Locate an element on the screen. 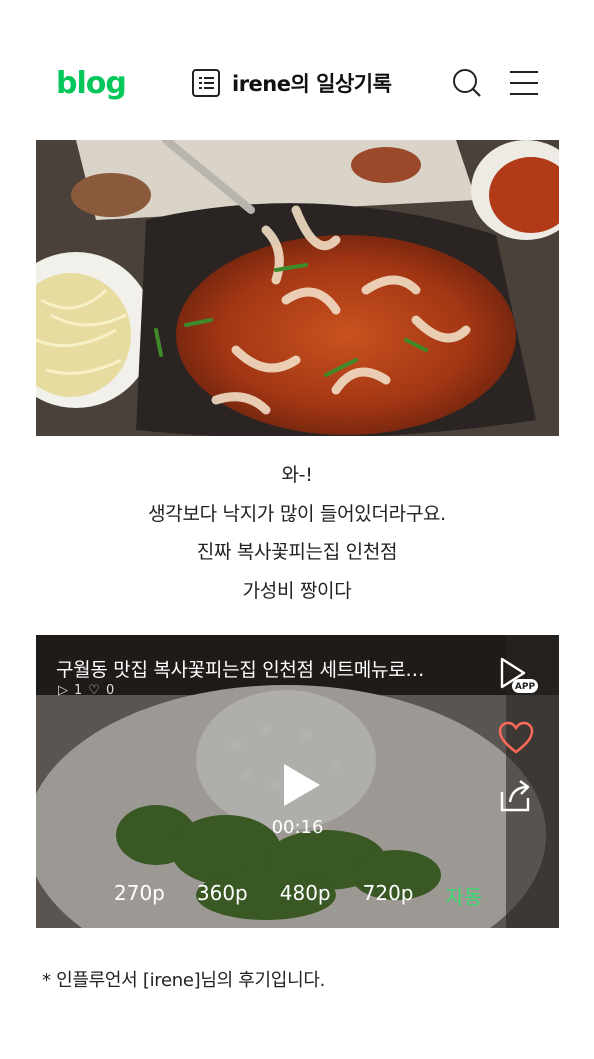 This screenshot has height=1059, width=594. menu-icon is located at coordinates (524, 83).